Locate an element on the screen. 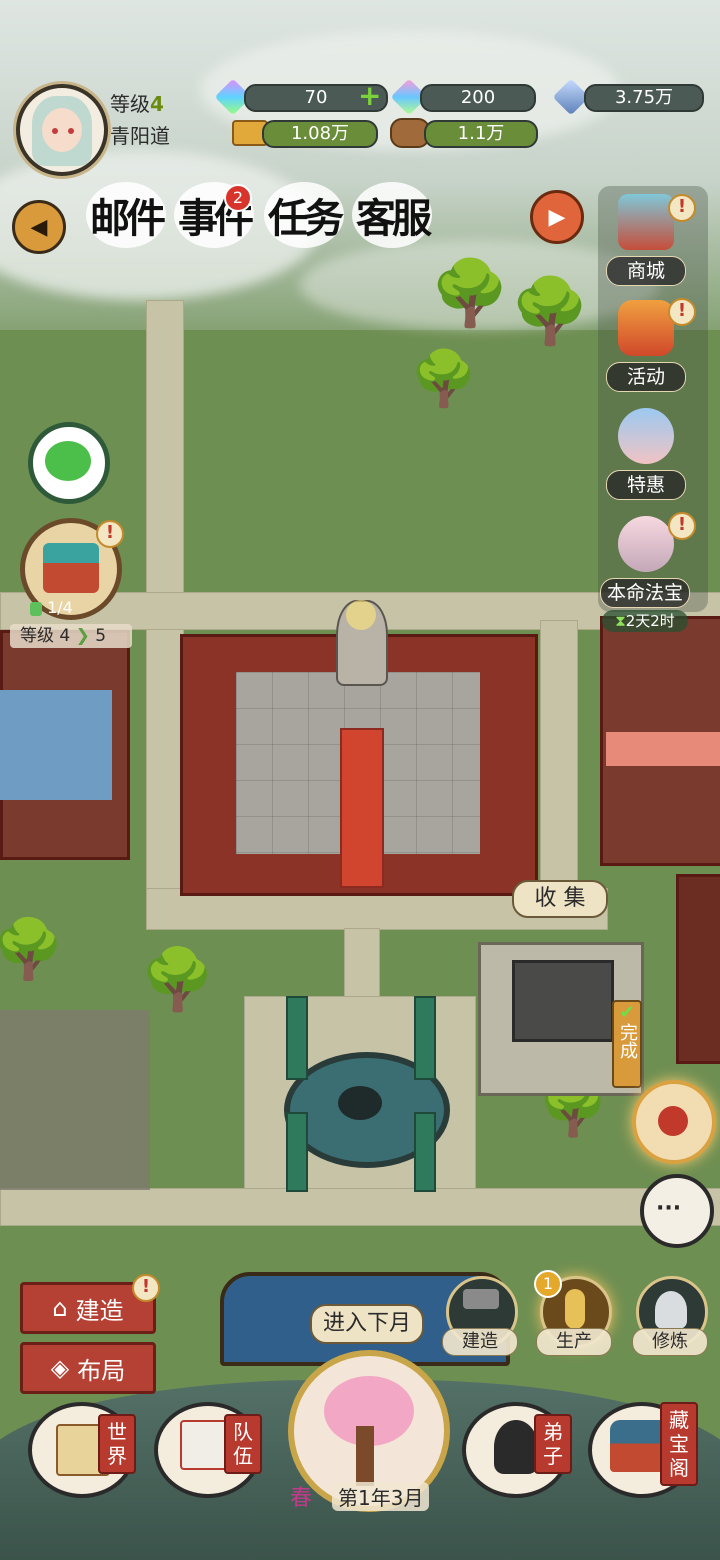 The width and height of the screenshot is (720, 1560). season-label: 春 is located at coordinates (301, 1498).